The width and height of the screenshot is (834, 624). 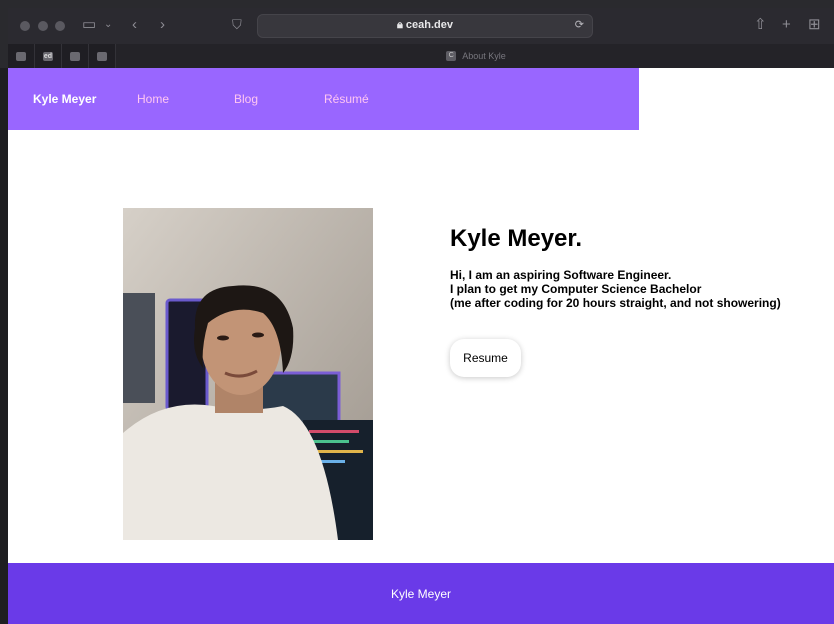 I want to click on active-tab: C About Kyle, so click(x=476, y=56).